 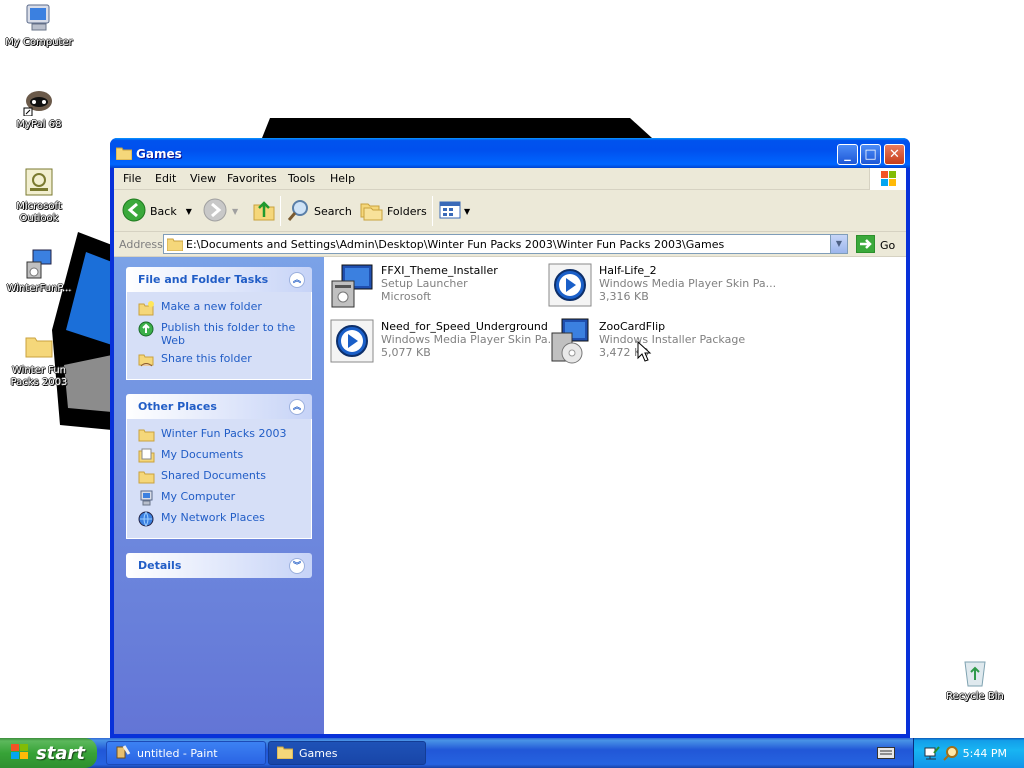 What do you see at coordinates (439, 270) in the screenshot?
I see `file-name: FFXI_Theme_Installer` at bounding box center [439, 270].